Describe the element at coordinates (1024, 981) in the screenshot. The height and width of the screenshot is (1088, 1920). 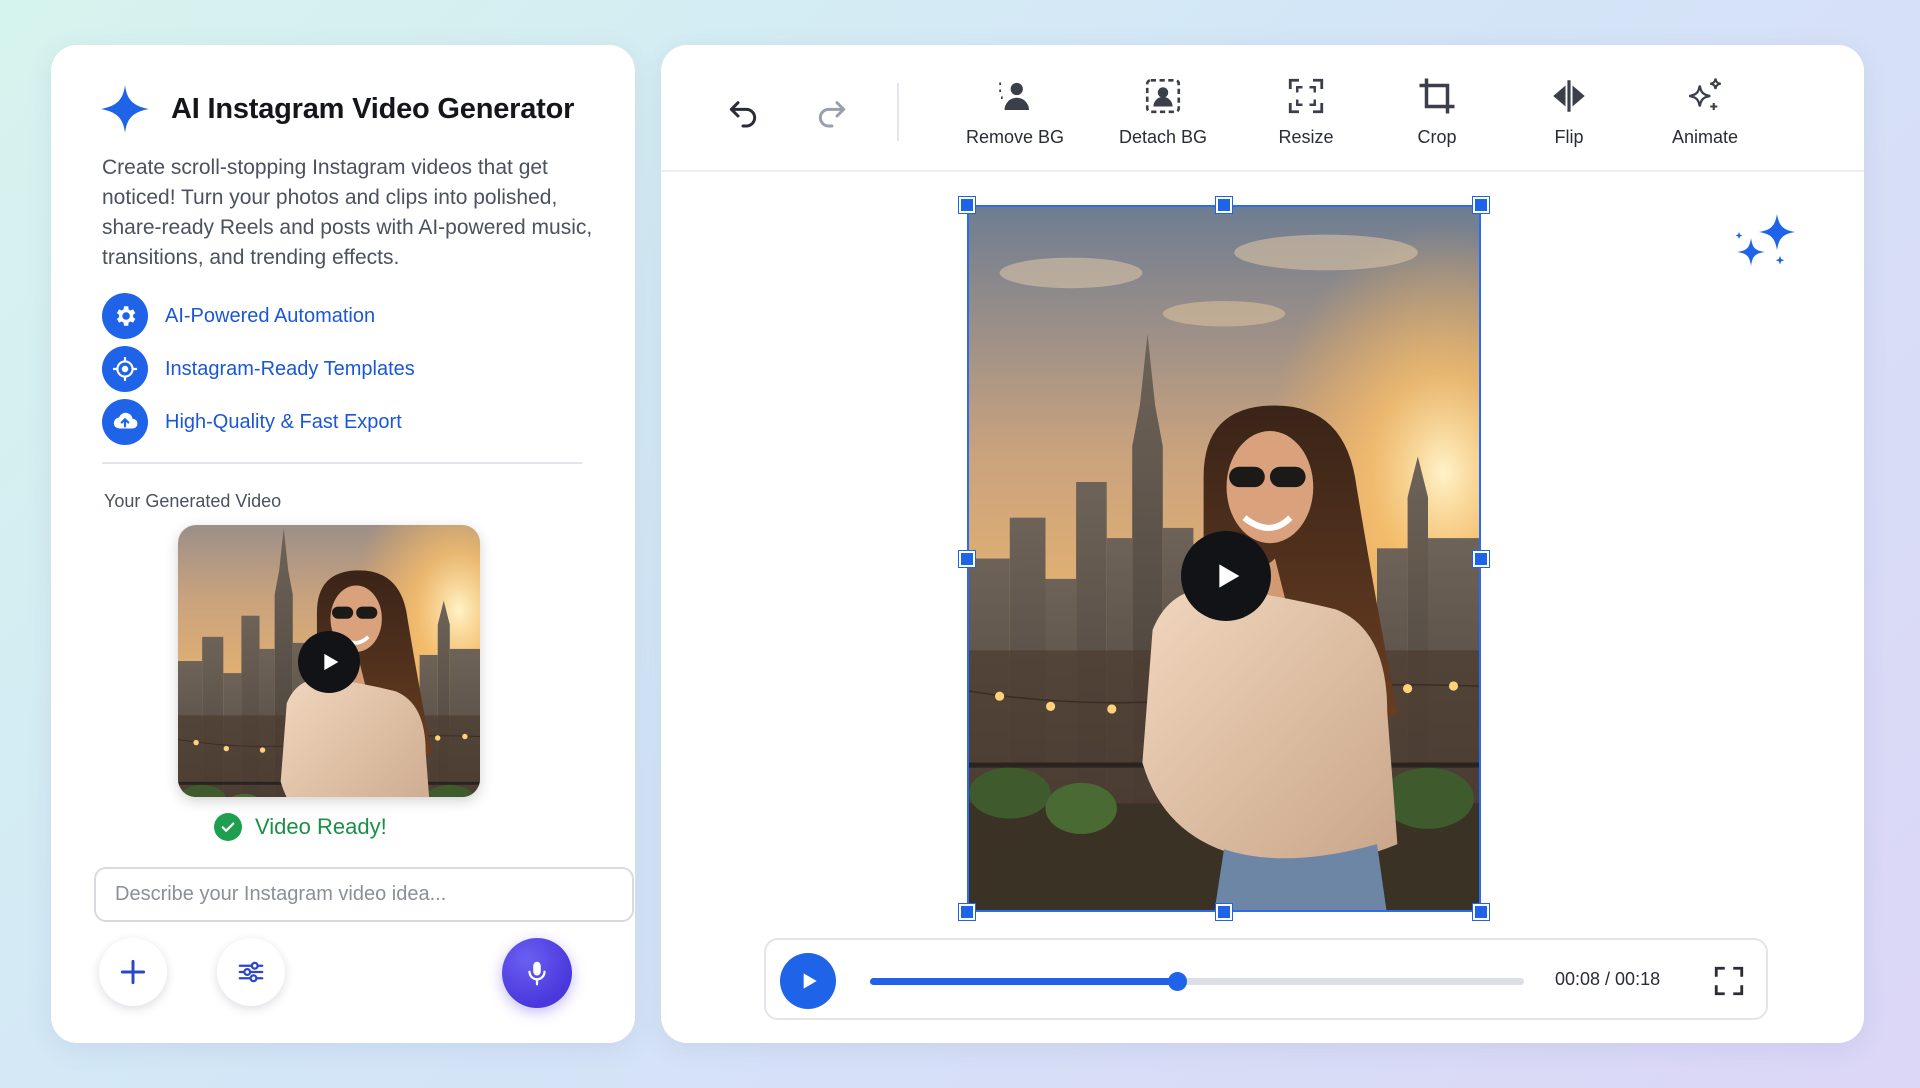
I see `progress-fill` at that location.